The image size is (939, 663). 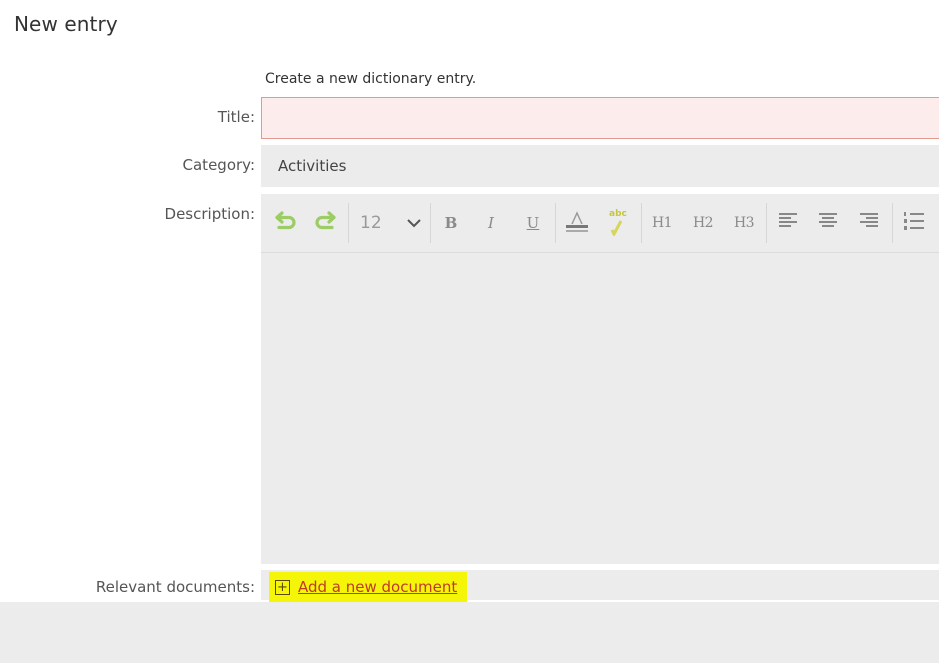 What do you see at coordinates (414, 223) in the screenshot?
I see `chevron-down-icon` at bounding box center [414, 223].